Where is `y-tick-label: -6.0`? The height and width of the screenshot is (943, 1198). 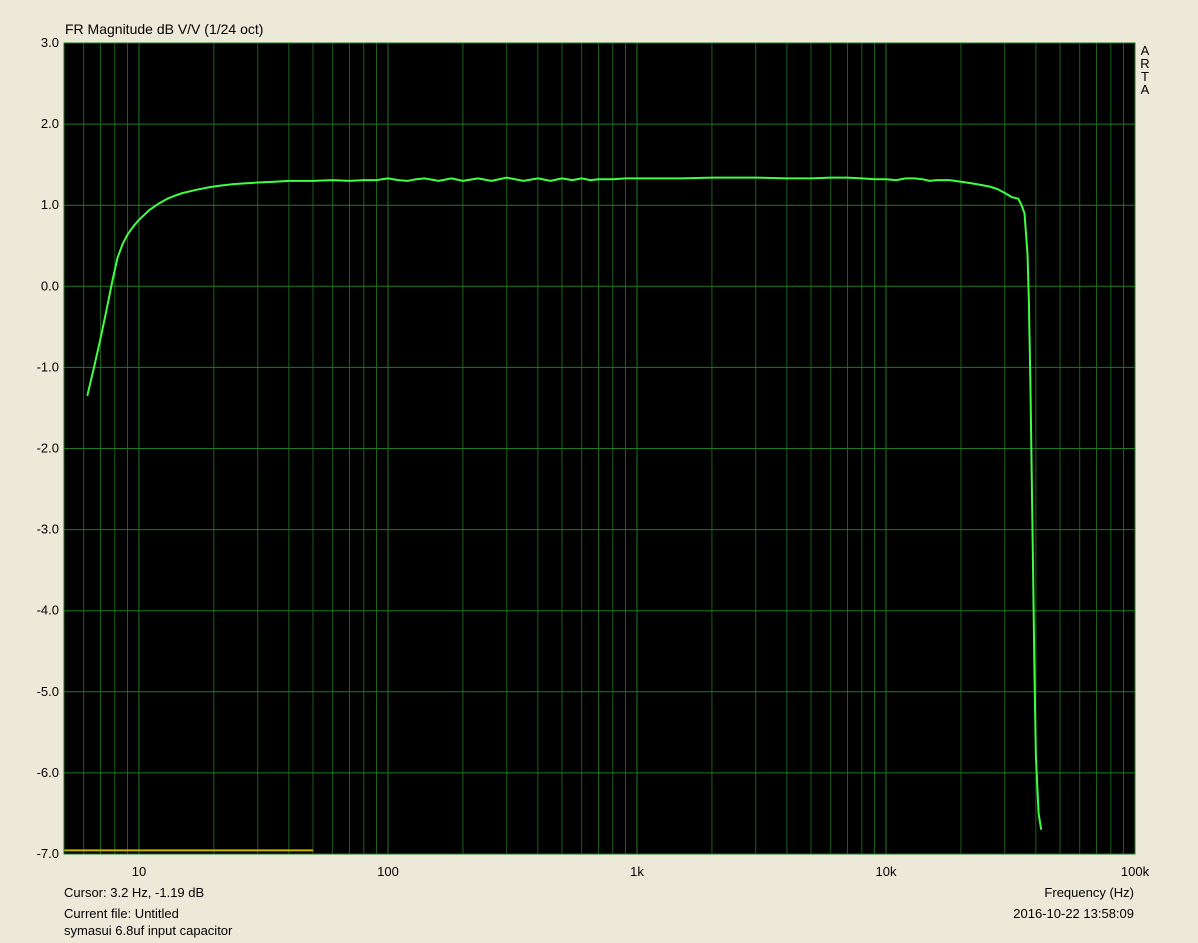 y-tick-label: -6.0 is located at coordinates (48, 772).